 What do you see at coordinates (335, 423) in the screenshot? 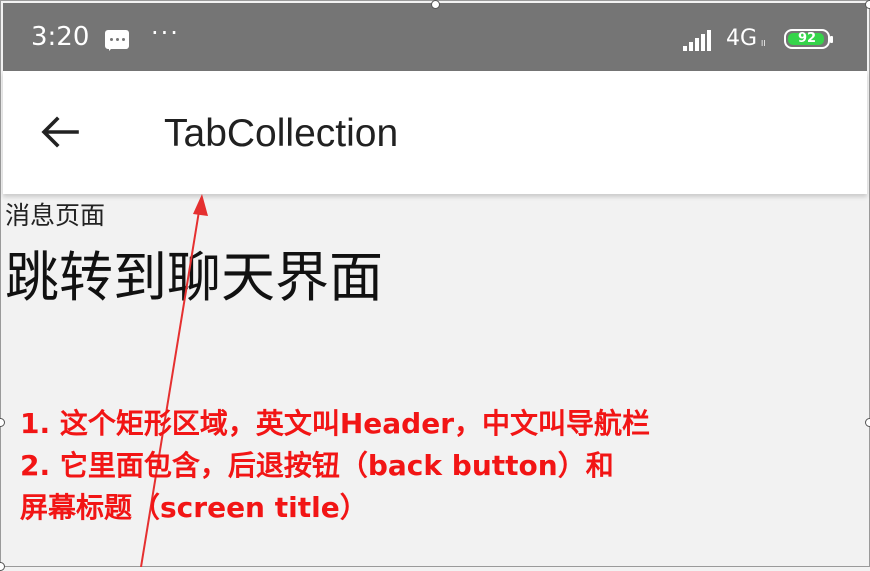
I see `annotation-line-1: 1. 这个矩形区域，英文叫Header，中文叫导航栏` at bounding box center [335, 423].